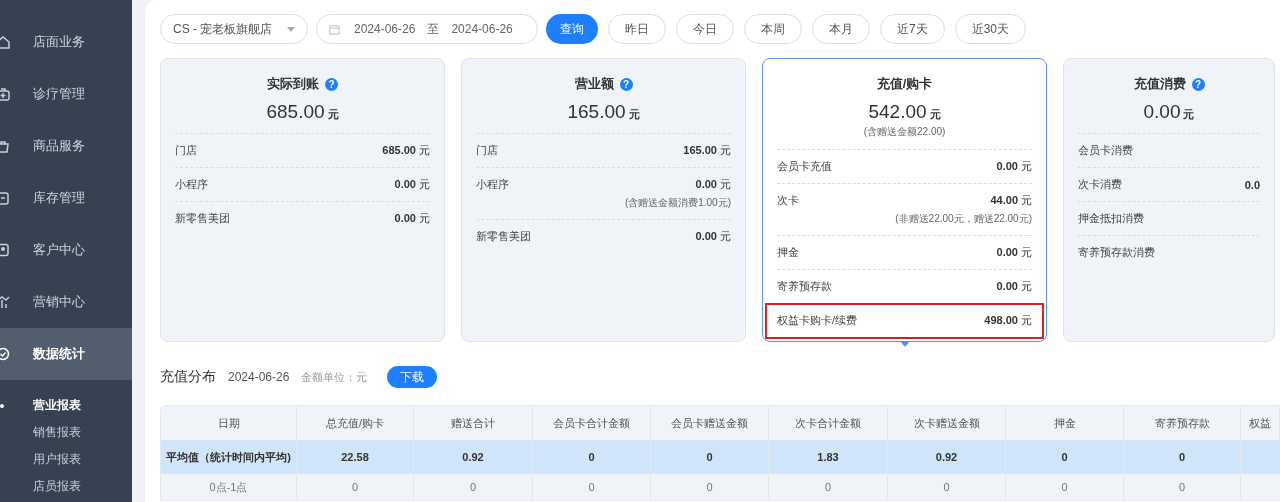  Describe the element at coordinates (492, 184) in the screenshot. I see `row-label: 小程序` at that location.